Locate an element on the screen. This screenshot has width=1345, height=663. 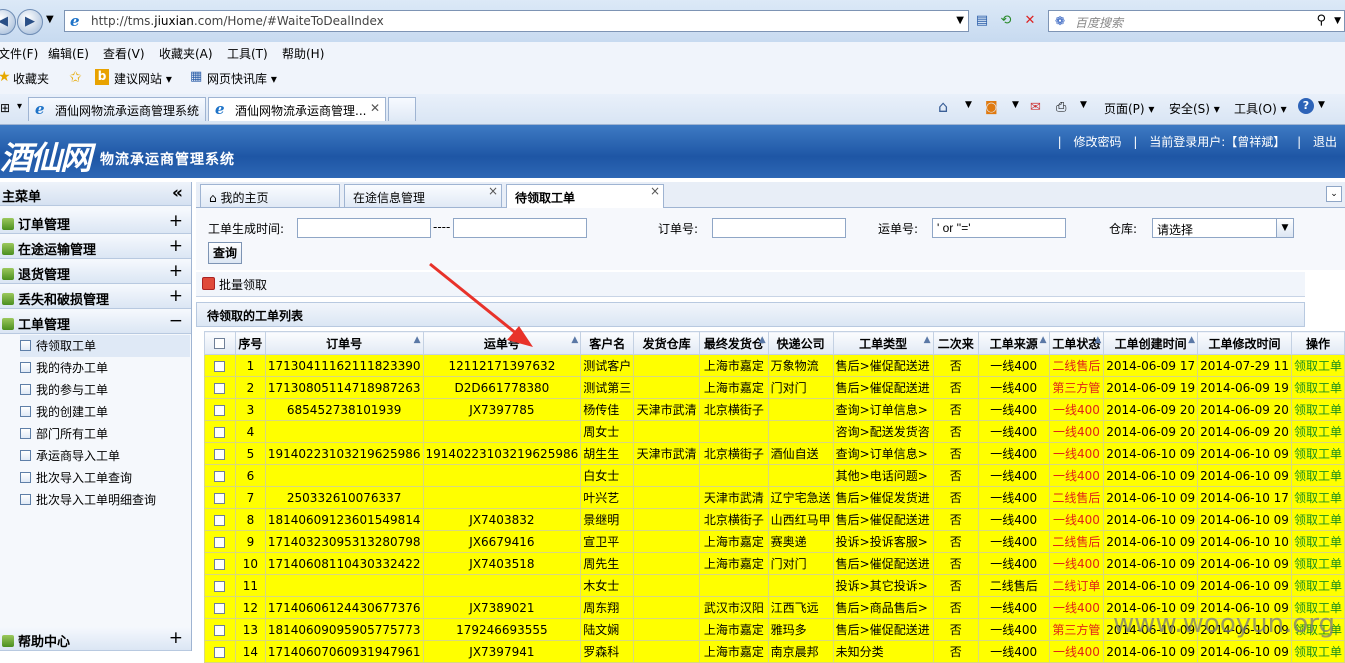
help-dropdown-icon: ▼ is located at coordinates (1321, 105).